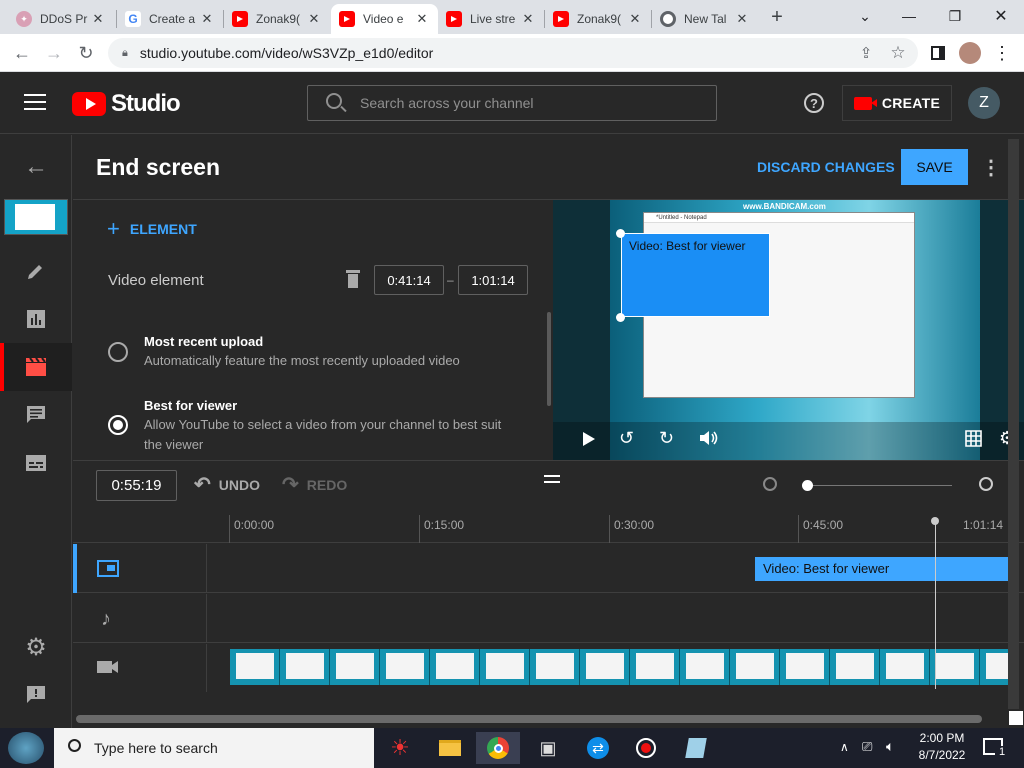 Image resolution: width=1024 pixels, height=768 pixels. What do you see at coordinates (814, 103) in the screenshot?
I see `help-icon: ?` at bounding box center [814, 103].